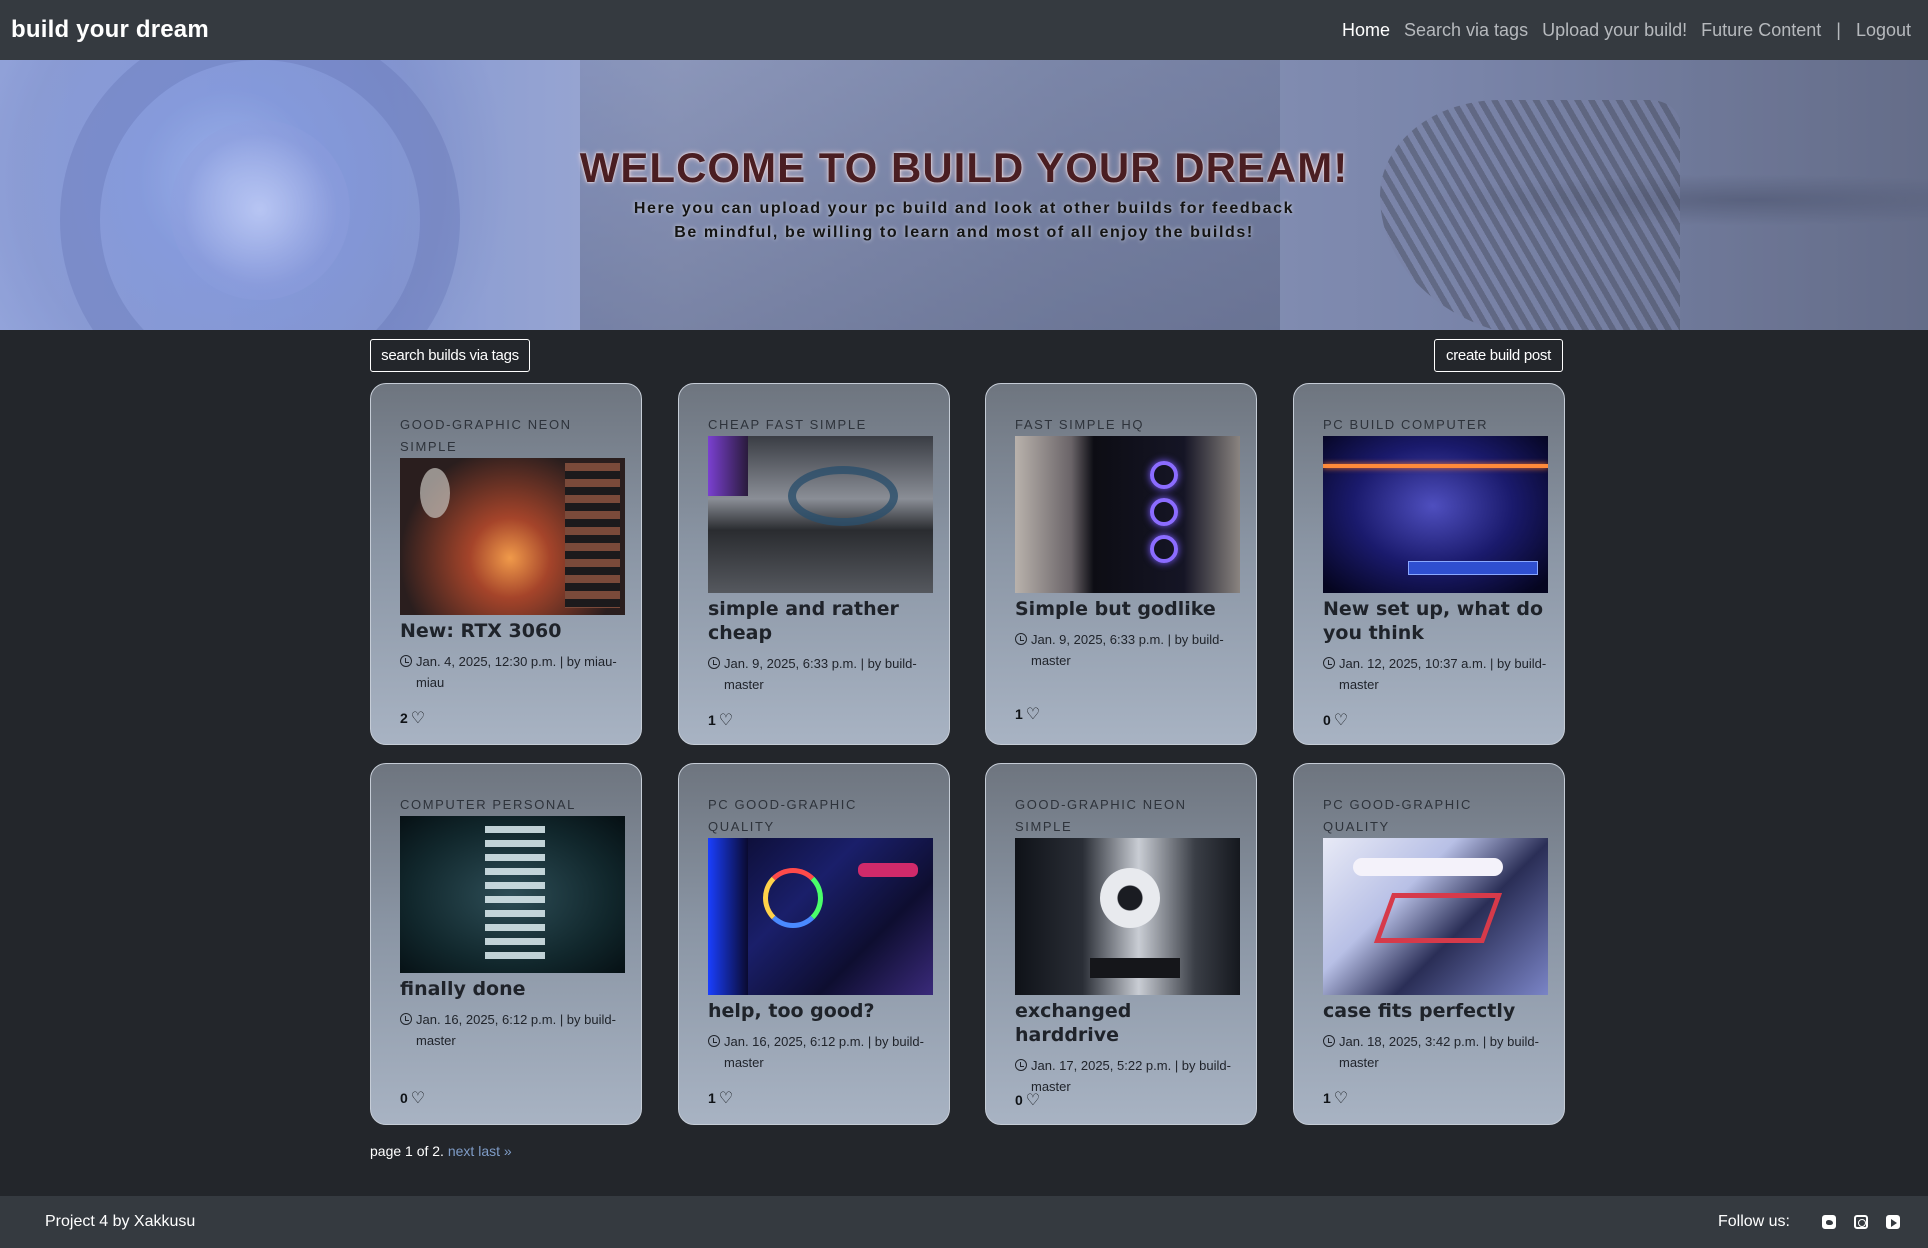  What do you see at coordinates (1366, 30) in the screenshot?
I see `nav-home: Home` at bounding box center [1366, 30].